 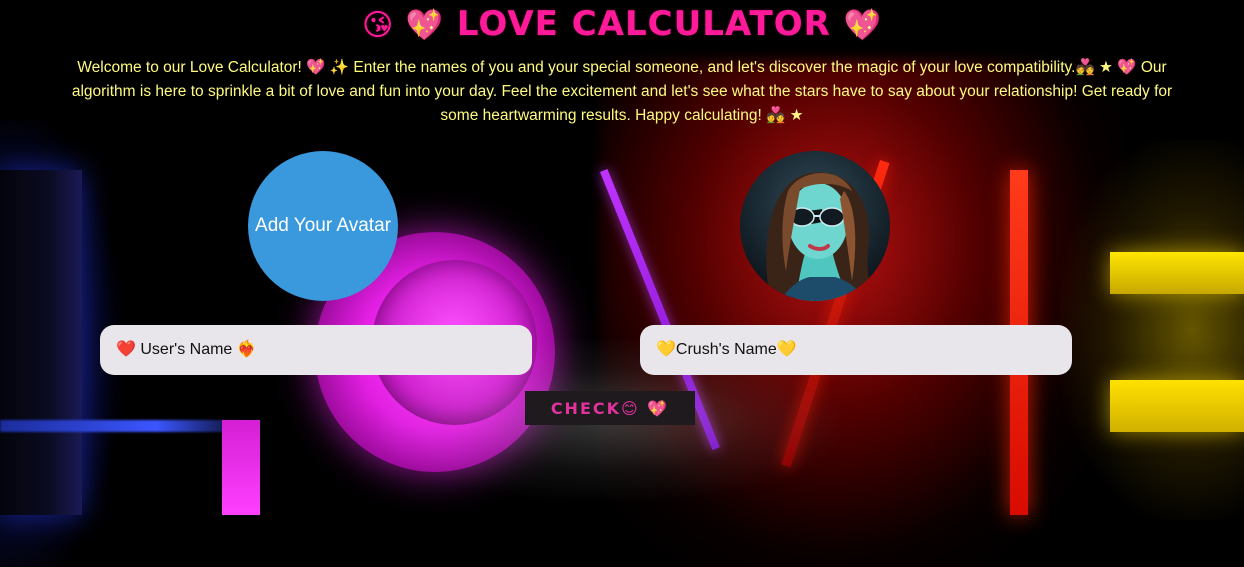 What do you see at coordinates (316, 350) in the screenshot?
I see `user-name-input` at bounding box center [316, 350].